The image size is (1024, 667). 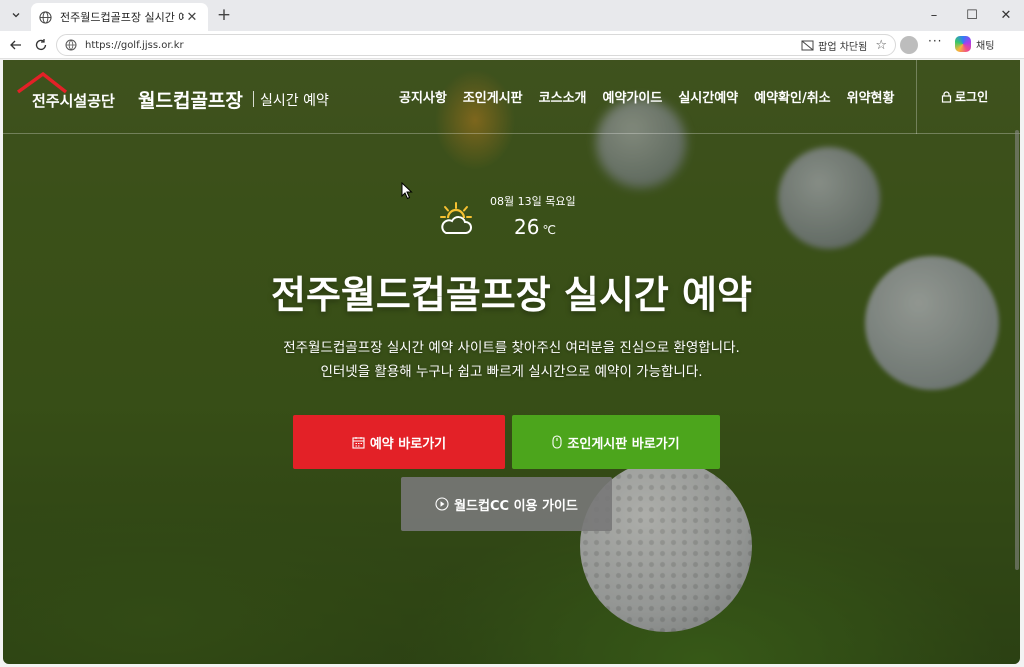 What do you see at coordinates (1006, 15) in the screenshot?
I see `close-window-button: ✕` at bounding box center [1006, 15].